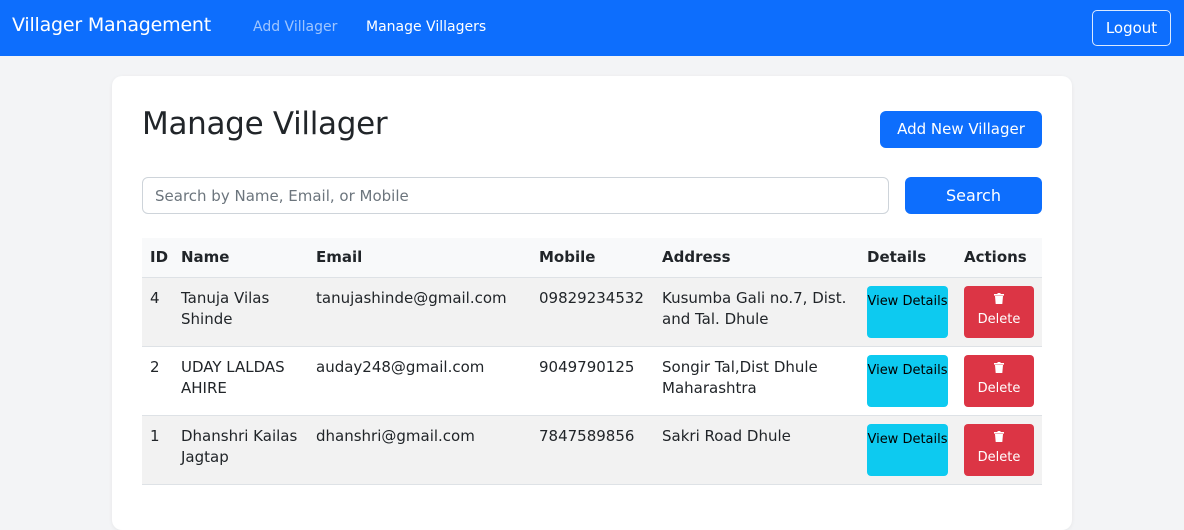  Describe the element at coordinates (897, 257) in the screenshot. I see `header-details: Details` at that location.